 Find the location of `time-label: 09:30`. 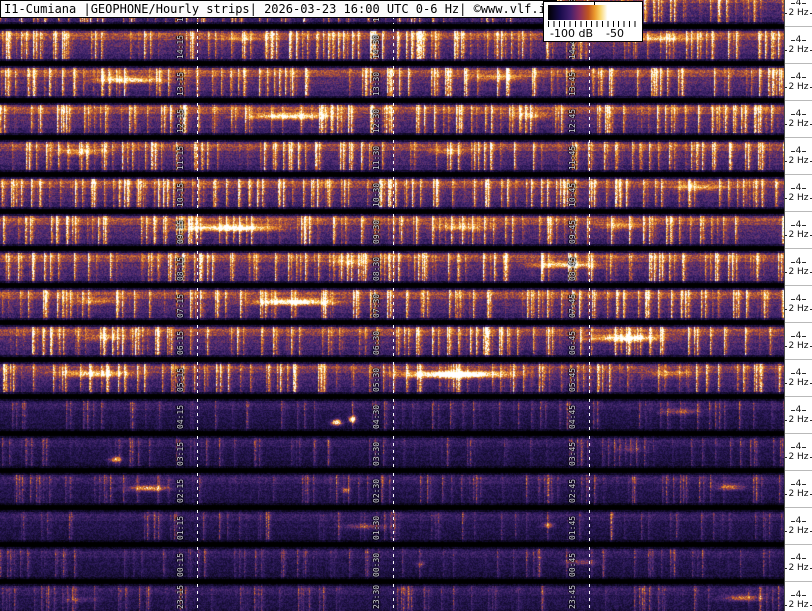

time-label: 09:30 is located at coordinates (376, 231).